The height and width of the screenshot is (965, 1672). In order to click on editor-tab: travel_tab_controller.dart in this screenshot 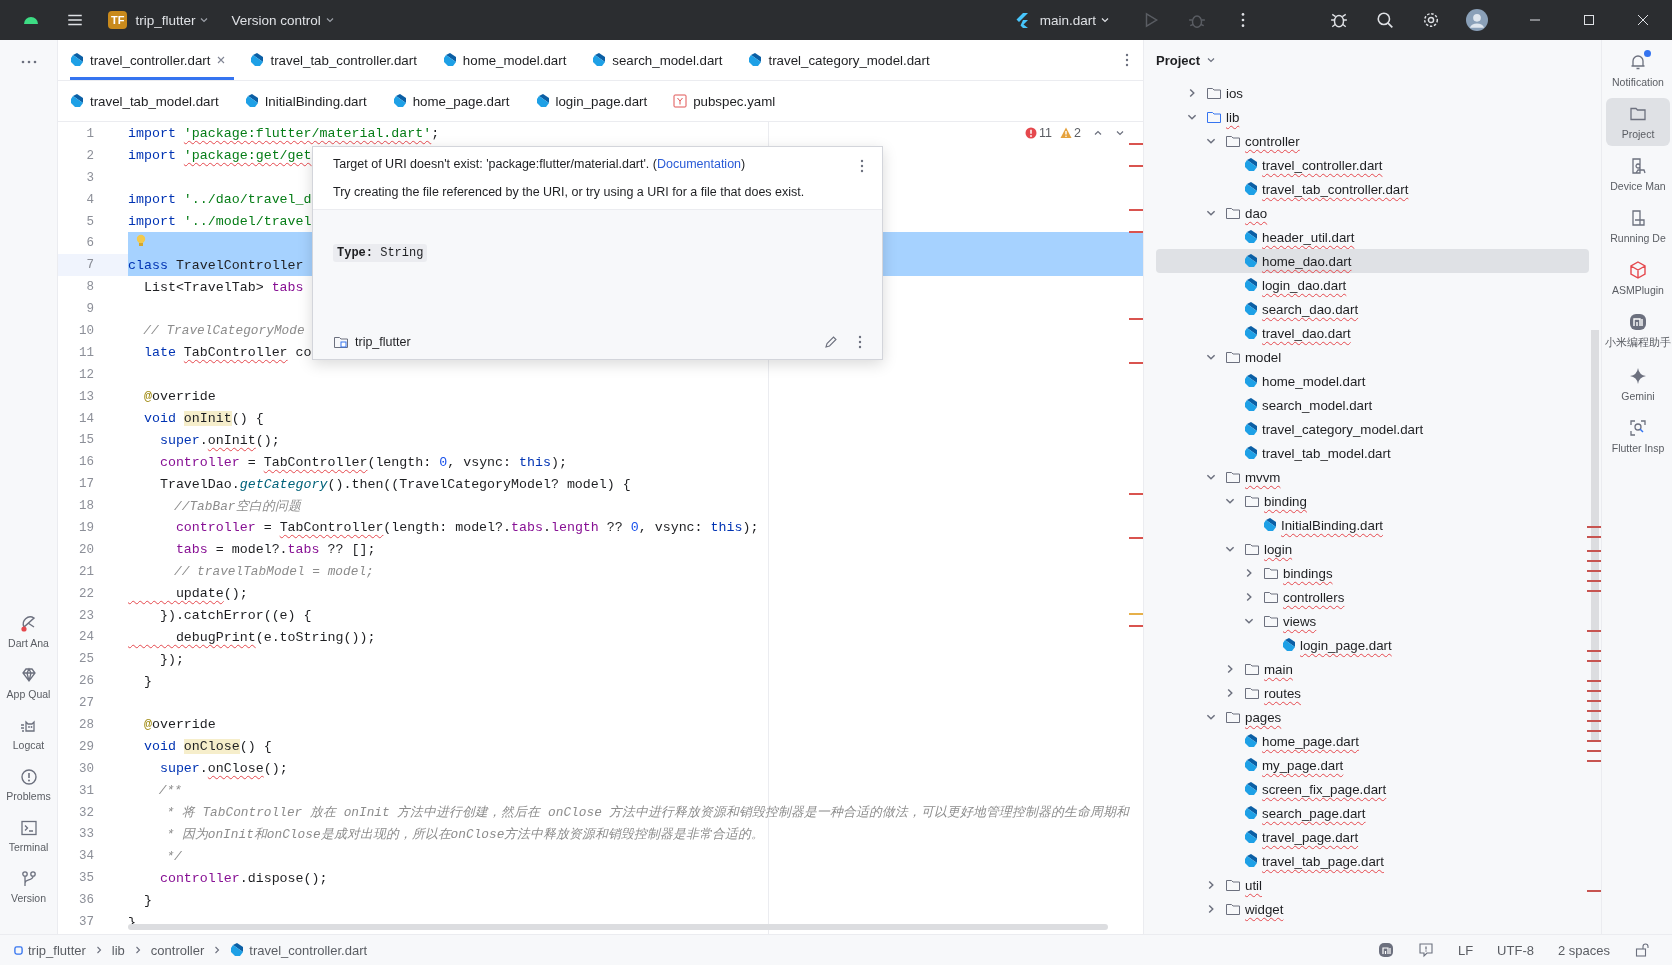, I will do `click(345, 60)`.